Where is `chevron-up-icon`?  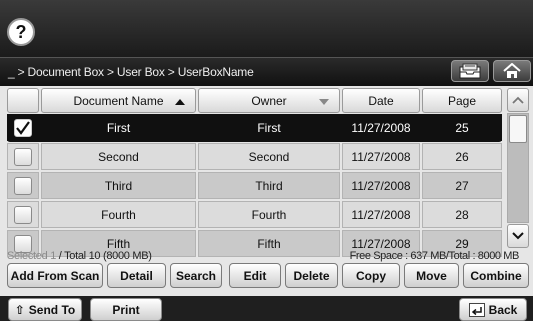
chevron-up-icon is located at coordinates (518, 100).